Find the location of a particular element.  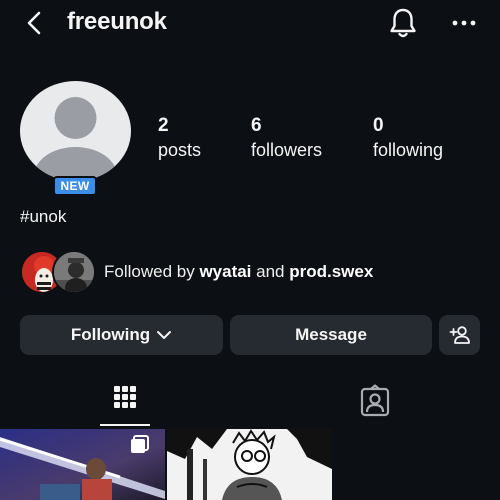

following-button-label: Following is located at coordinates (110, 334).